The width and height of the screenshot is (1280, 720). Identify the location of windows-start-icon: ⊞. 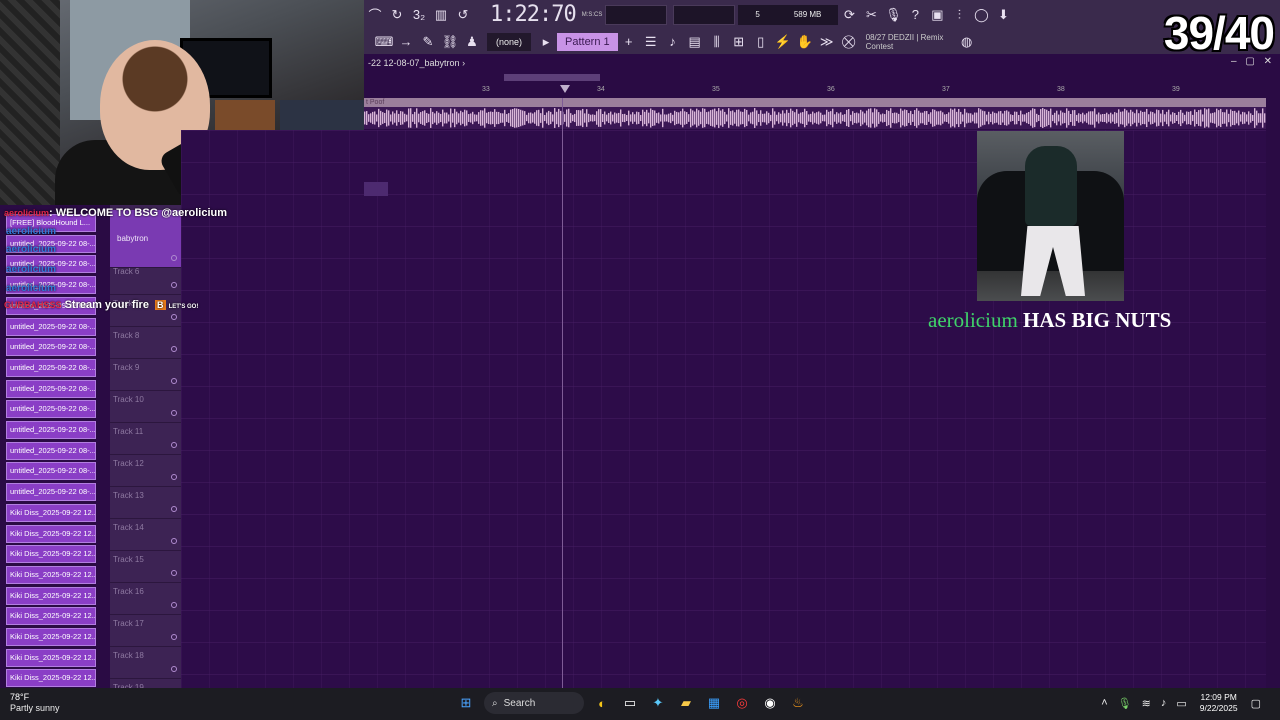
(466, 703).